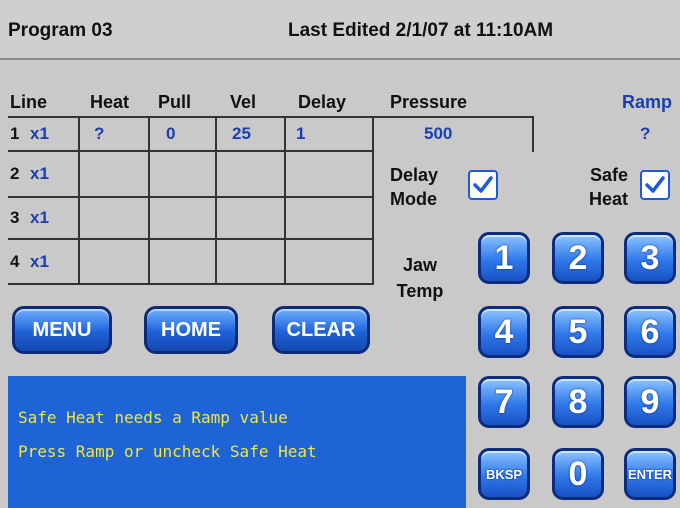  Describe the element at coordinates (650, 332) in the screenshot. I see `key-6: 6` at that location.